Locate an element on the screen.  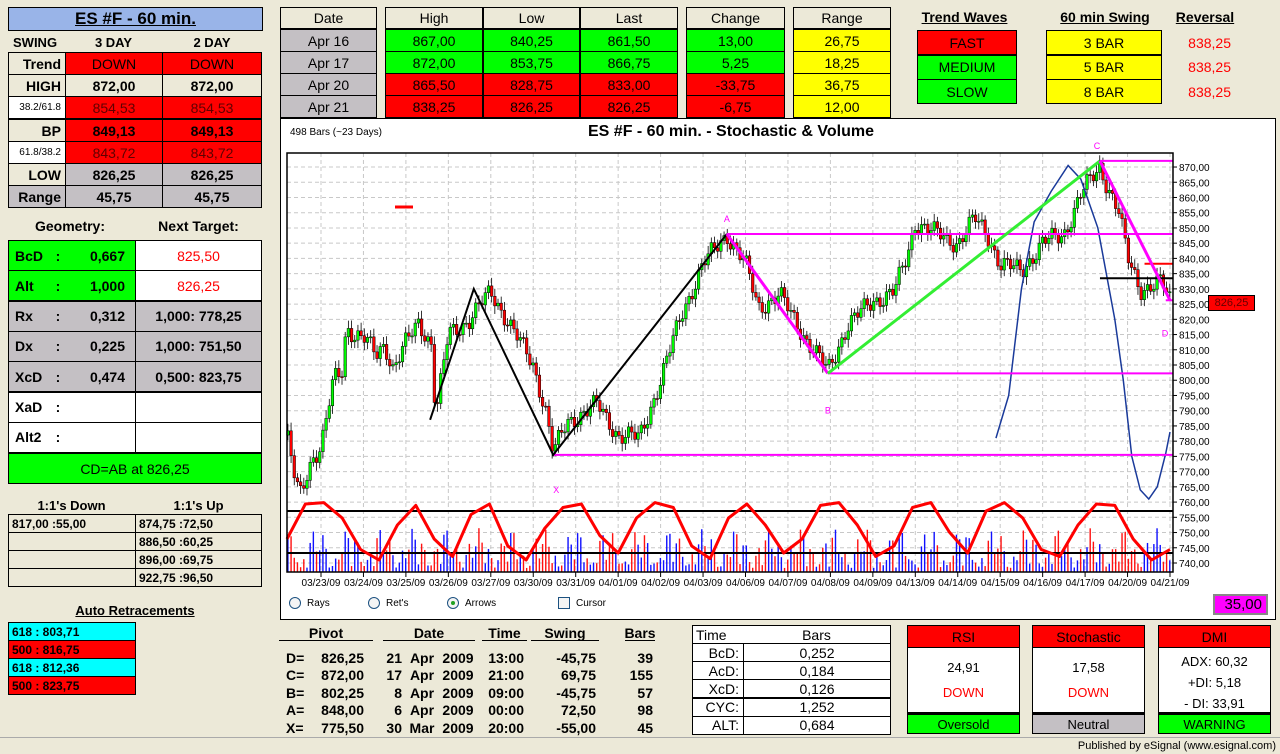
y-tick-label: 835,00 is located at coordinates (1194, 275).